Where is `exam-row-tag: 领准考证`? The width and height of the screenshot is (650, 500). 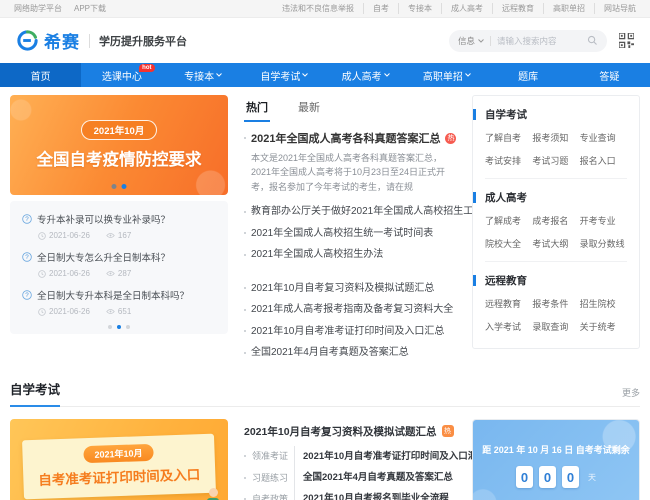
exam-row-tag: 领准考证 is located at coordinates (270, 456).